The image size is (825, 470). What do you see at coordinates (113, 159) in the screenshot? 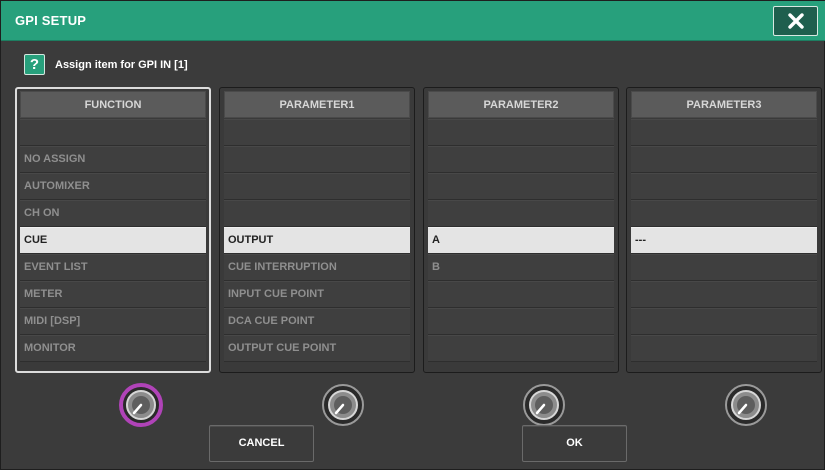
I see `list-item: NO ASSIGN` at bounding box center [113, 159].